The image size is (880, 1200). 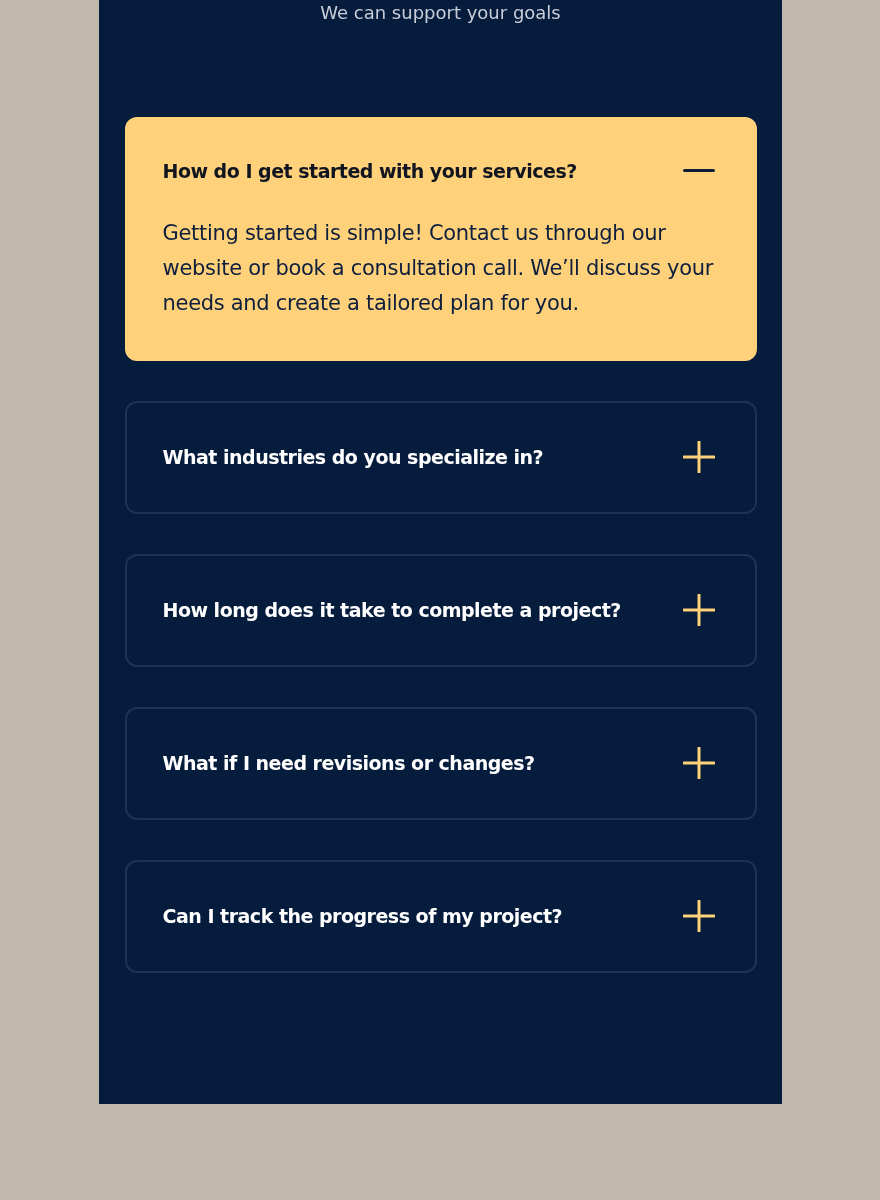 What do you see at coordinates (438, 457) in the screenshot?
I see `faq-question: What industries do you specialize in?` at bounding box center [438, 457].